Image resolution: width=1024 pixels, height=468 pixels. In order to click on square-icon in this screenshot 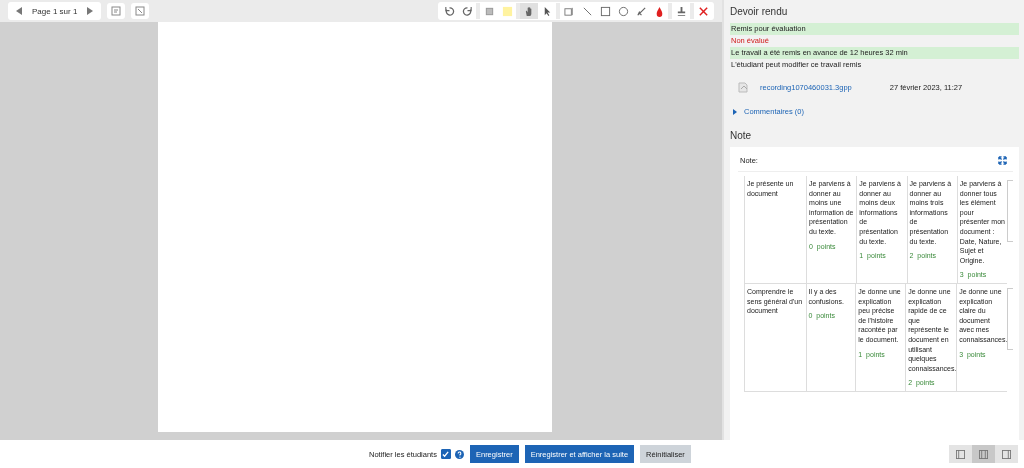, I will do `click(489, 11)`.